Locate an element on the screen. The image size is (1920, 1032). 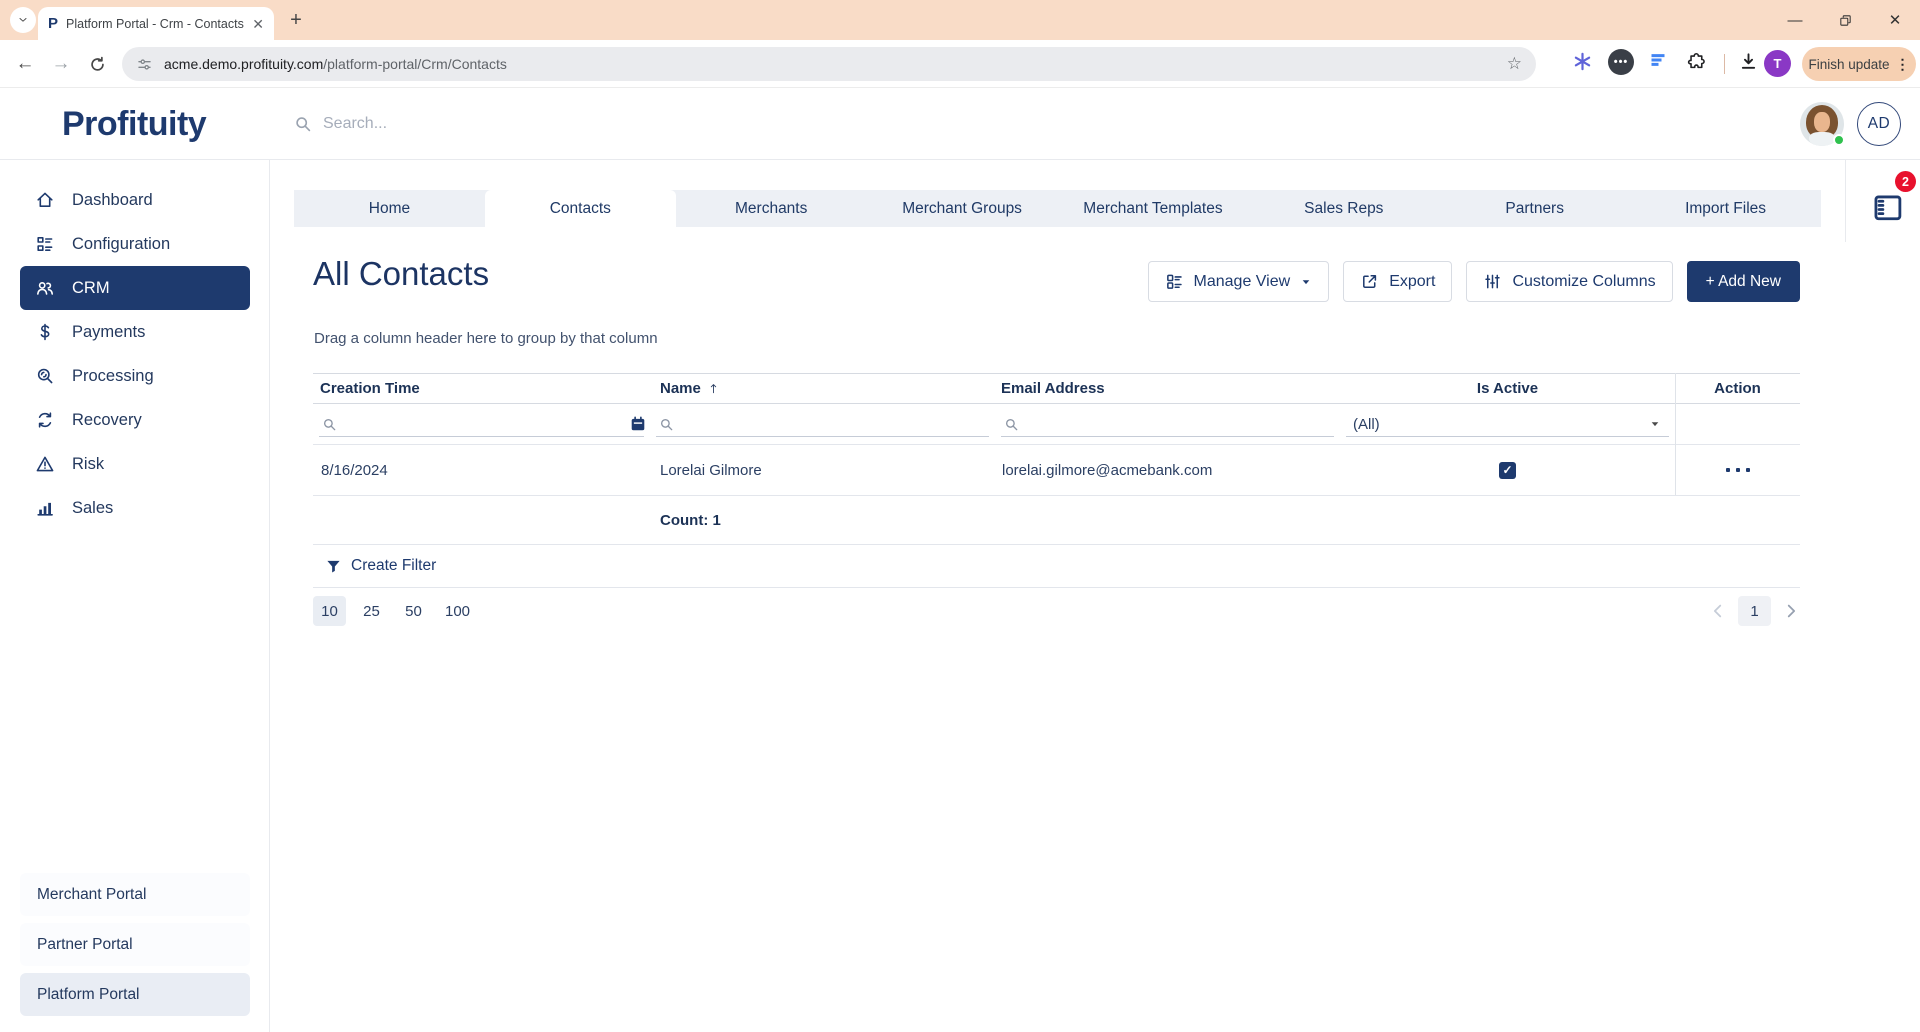
tab-merchant-groups: Merchant Groups is located at coordinates (962, 208).